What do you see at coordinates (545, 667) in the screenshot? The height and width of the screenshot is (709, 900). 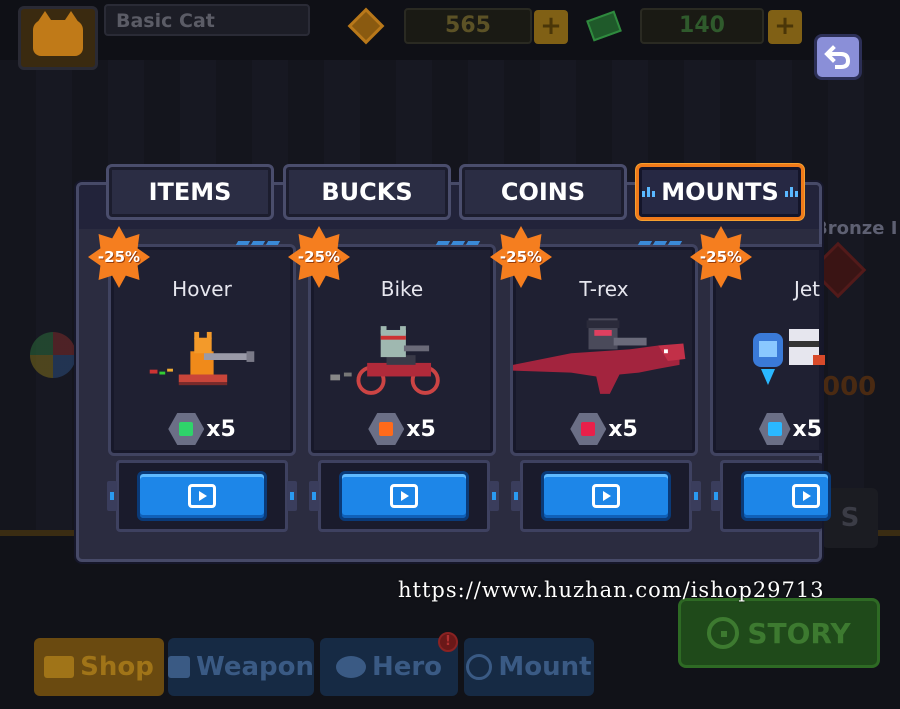 I see `nav-mount-label: Mount` at bounding box center [545, 667].